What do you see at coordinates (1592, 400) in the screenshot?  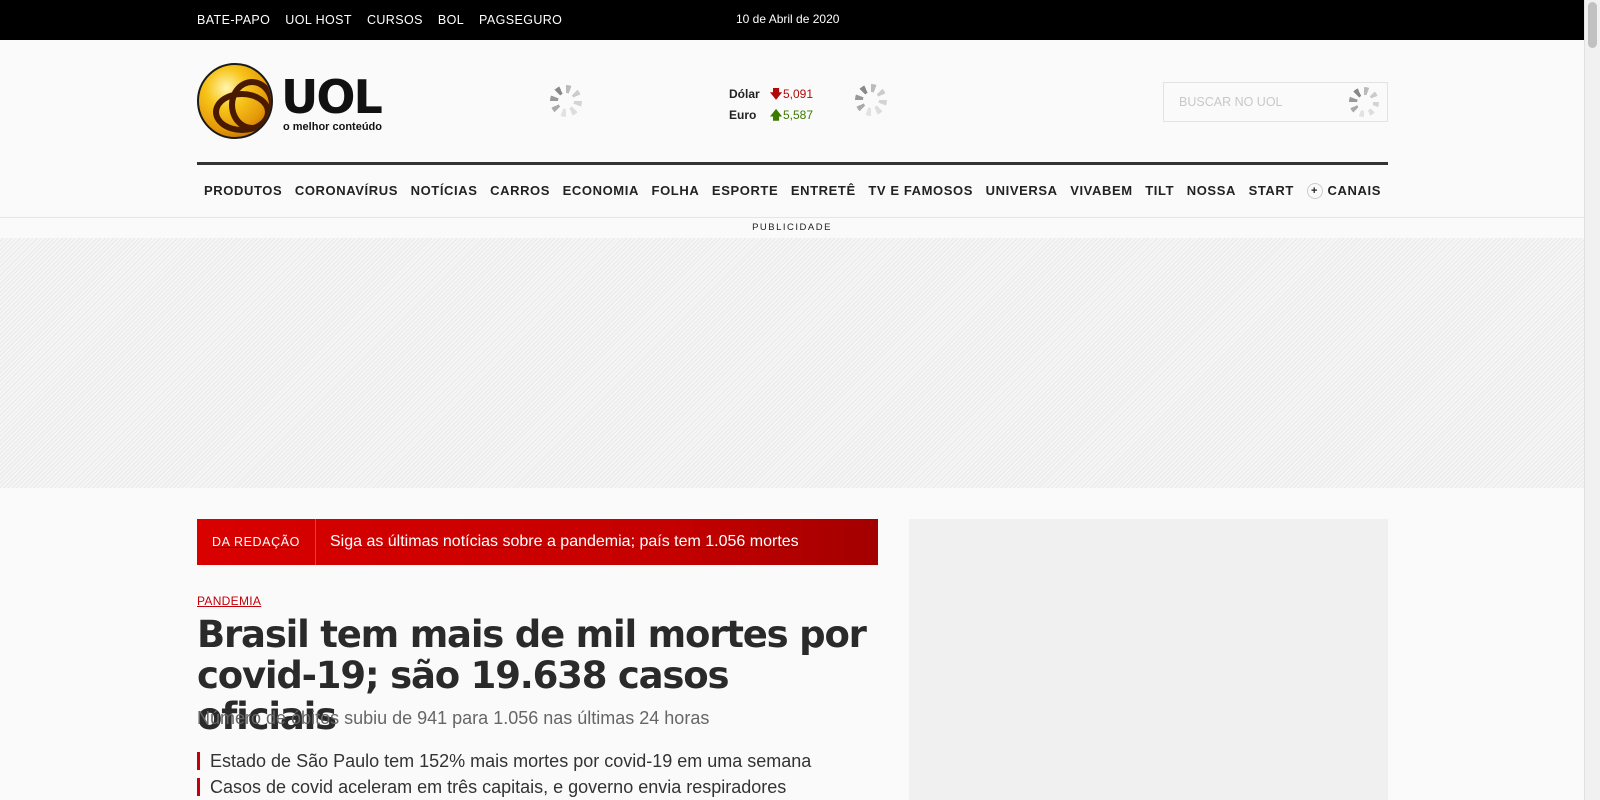 I see `page-scrollbar` at bounding box center [1592, 400].